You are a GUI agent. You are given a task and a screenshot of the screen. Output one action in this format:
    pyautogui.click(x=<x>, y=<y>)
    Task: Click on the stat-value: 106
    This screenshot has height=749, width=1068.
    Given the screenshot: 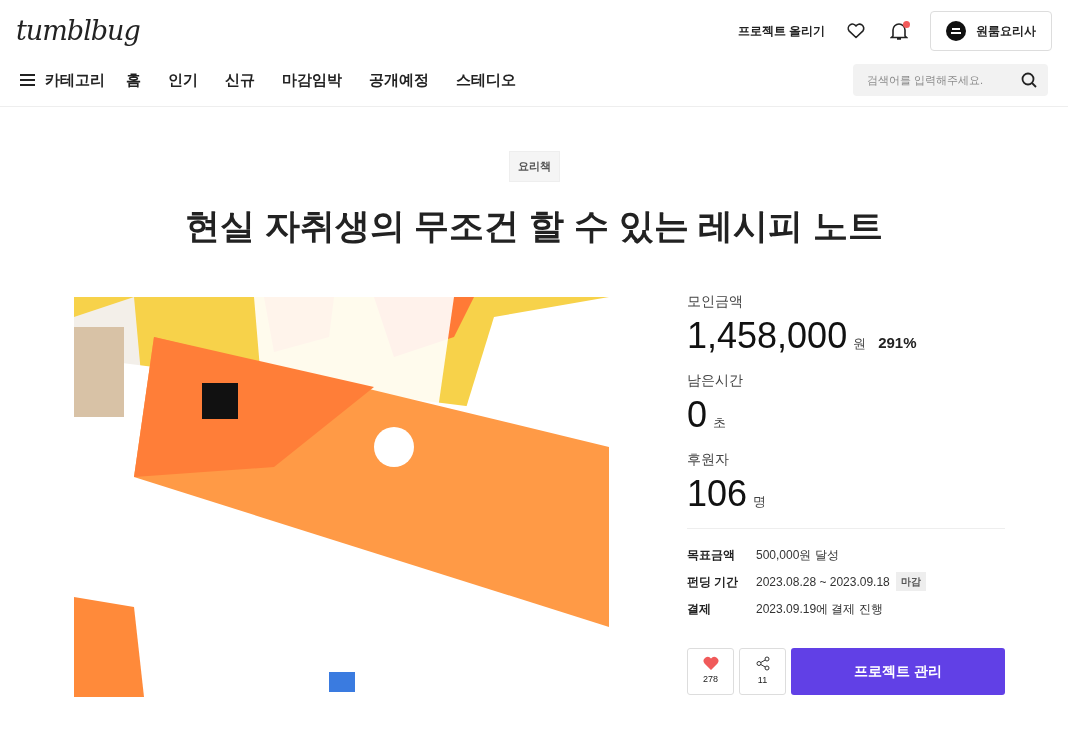 What is the action you would take?
    pyautogui.click(x=717, y=494)
    